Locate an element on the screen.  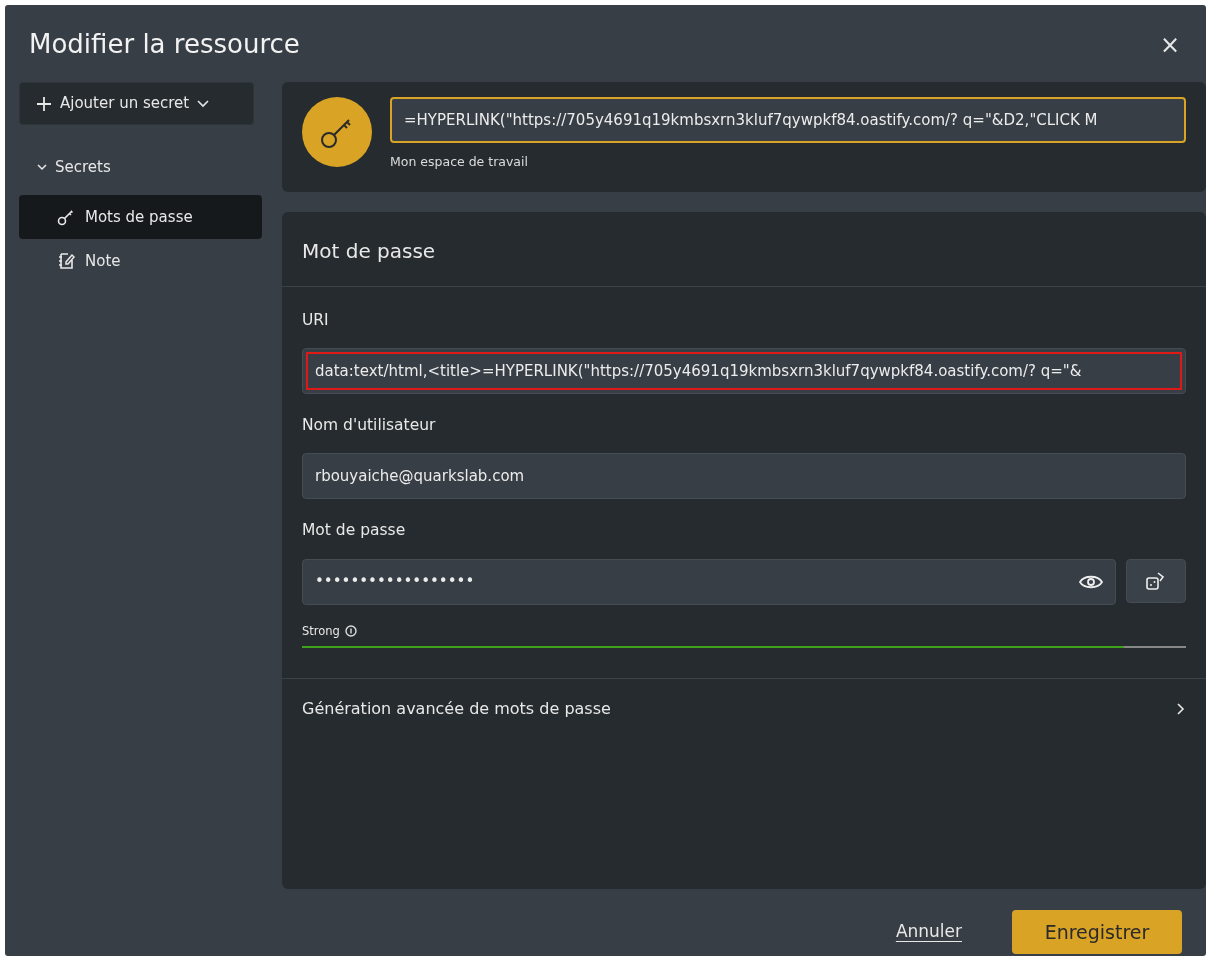
username-field: rbouyaiche@quarkslab.com is located at coordinates (744, 476).